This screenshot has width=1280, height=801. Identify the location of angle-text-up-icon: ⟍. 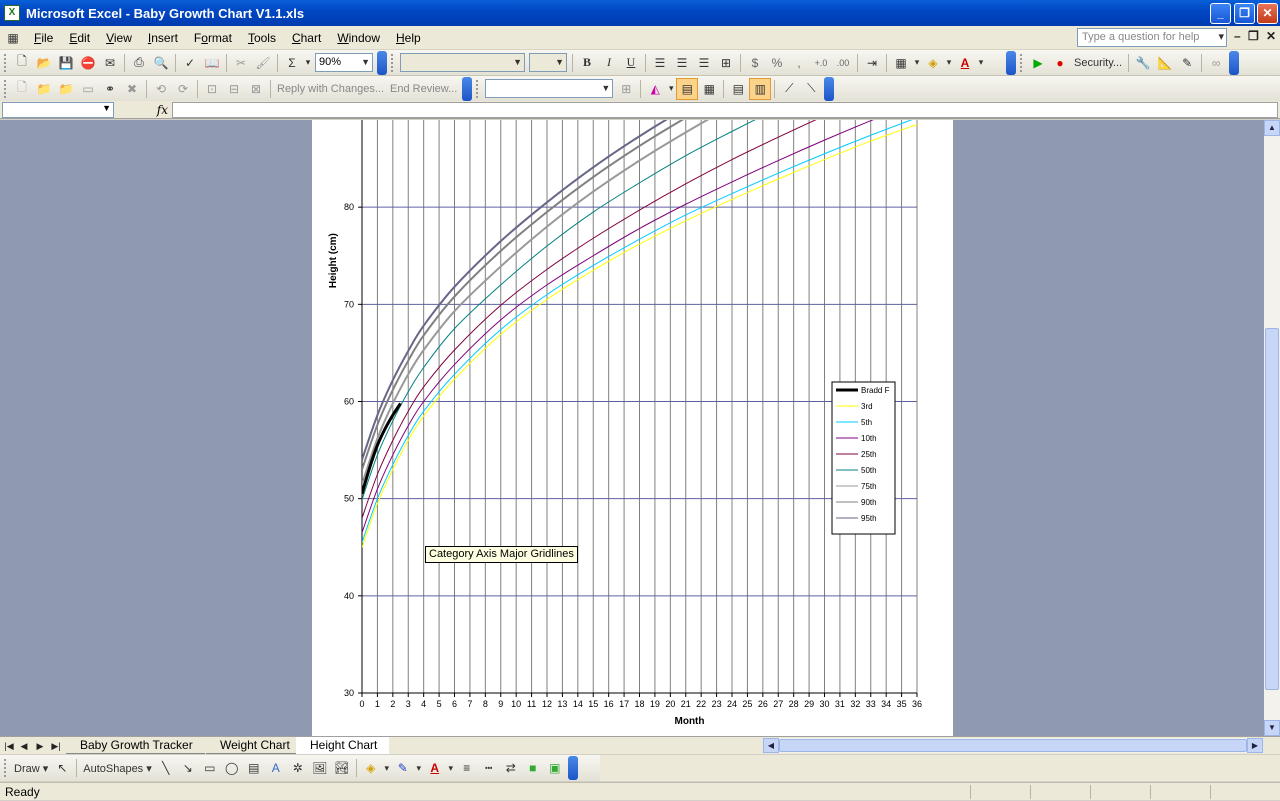
(811, 89).